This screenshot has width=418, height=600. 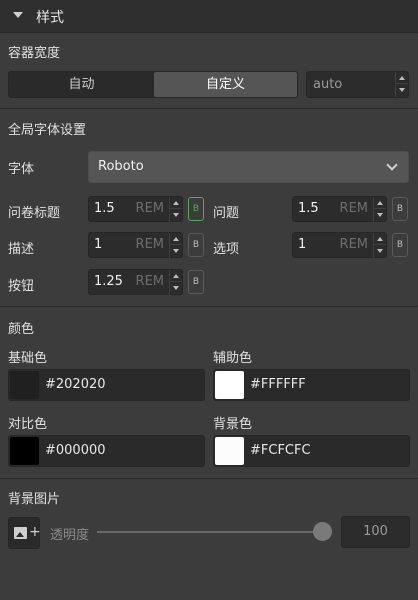 I want to click on contrast-color-field: #000000, so click(x=106, y=451).